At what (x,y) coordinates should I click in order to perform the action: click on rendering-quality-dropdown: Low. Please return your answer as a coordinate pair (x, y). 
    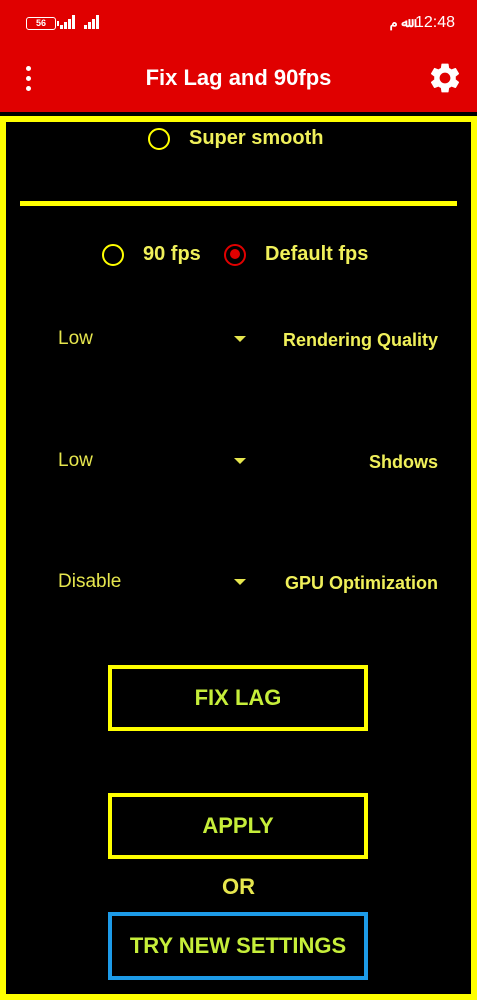
    Looking at the image, I should click on (152, 339).